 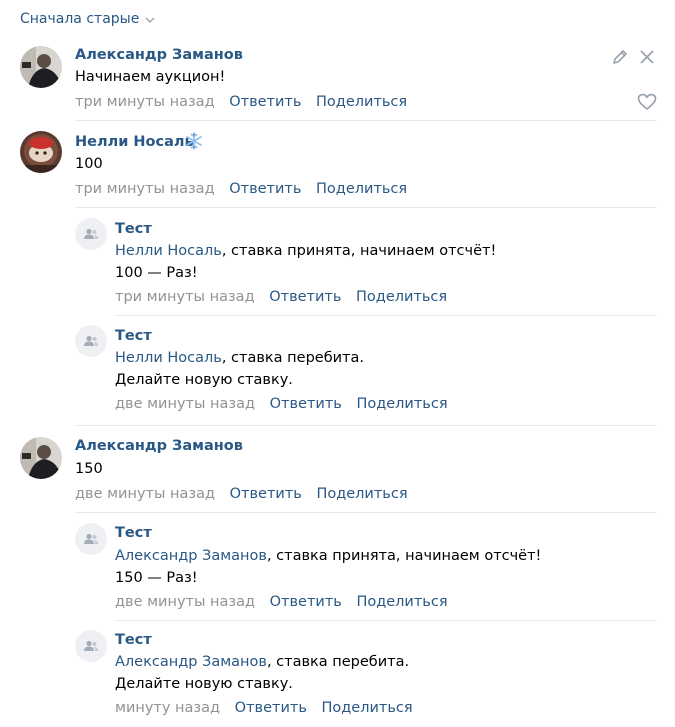 I want to click on reply-text-line2: 150 — Раз!, so click(x=156, y=578).